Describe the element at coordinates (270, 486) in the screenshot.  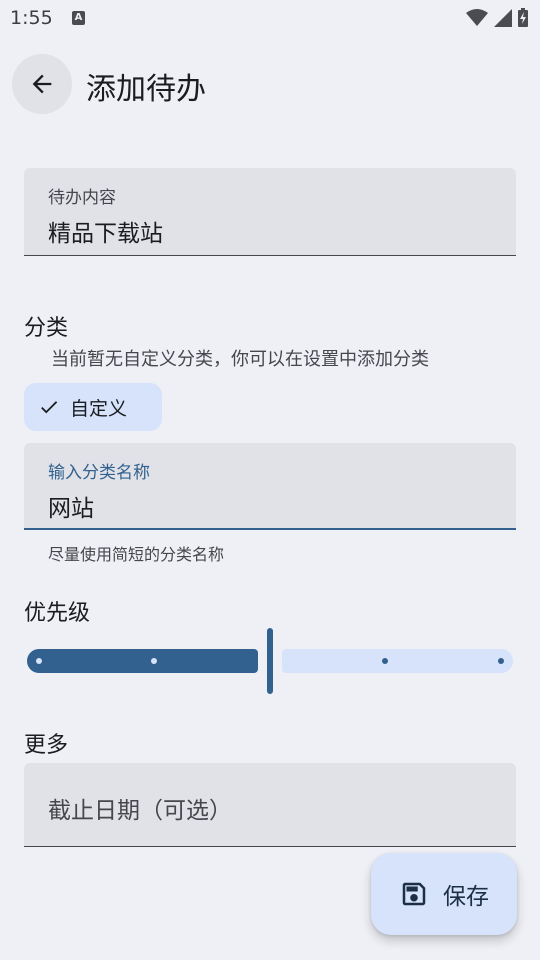
I see `category-name-field: 输入分类名称 网站` at that location.